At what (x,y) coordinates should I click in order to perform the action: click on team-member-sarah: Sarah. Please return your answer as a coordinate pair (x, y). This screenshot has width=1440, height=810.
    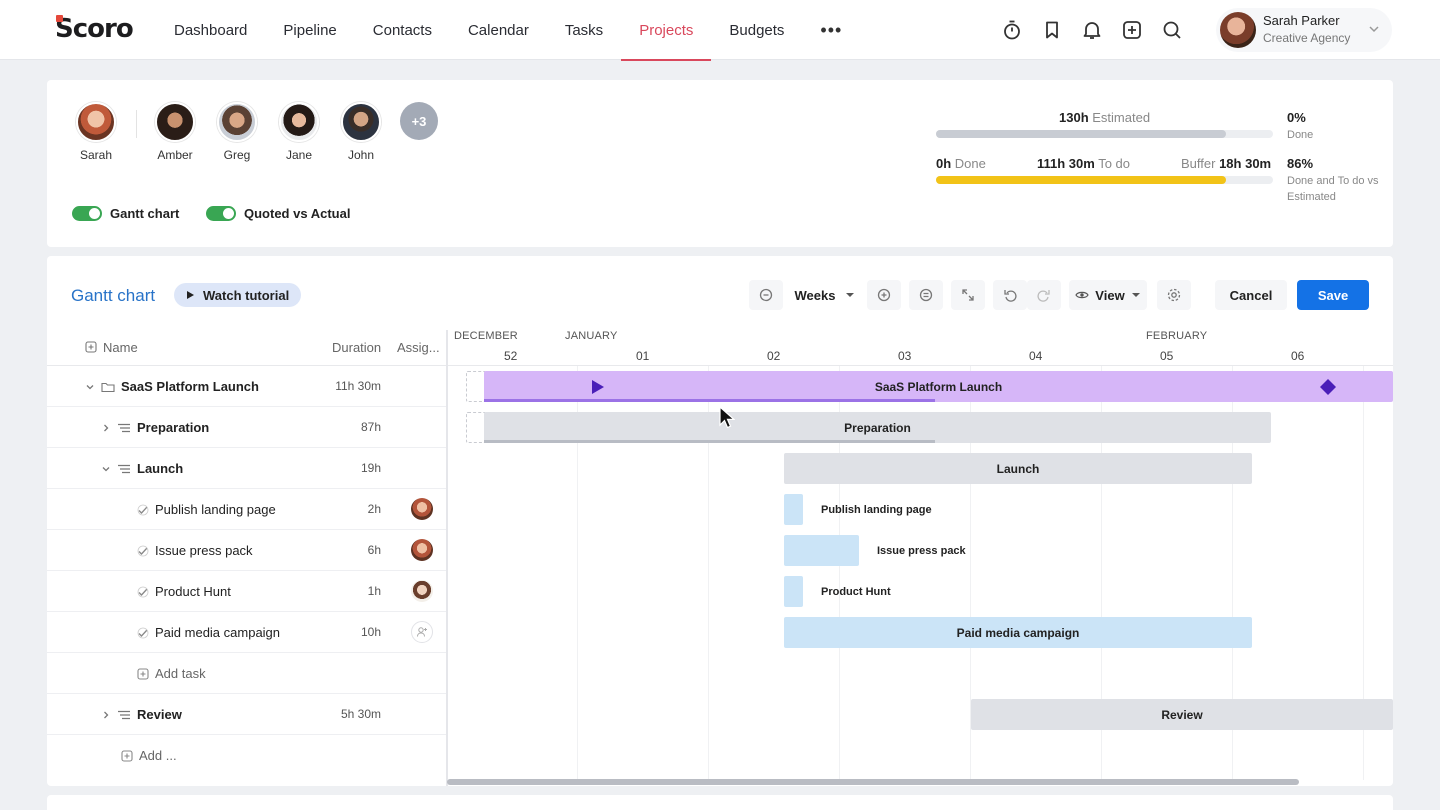
    Looking at the image, I should click on (96, 132).